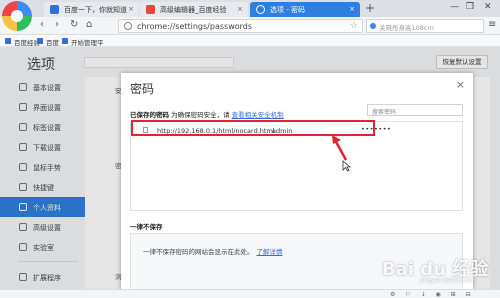 The height and width of the screenshot is (298, 500). Describe the element at coordinates (250, 41) in the screenshot. I see `bookmarks-bar: 百度经验 百度 开始管理平` at that location.